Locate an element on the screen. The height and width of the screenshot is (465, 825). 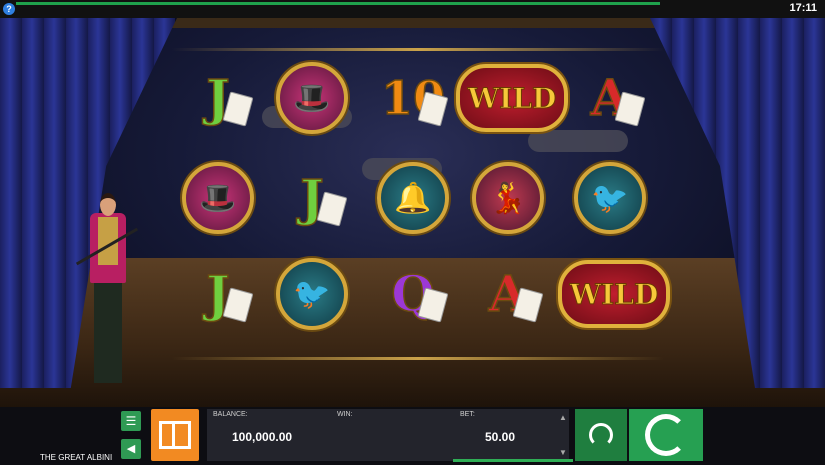
reel-frame-top is located at coordinates (418, 49).